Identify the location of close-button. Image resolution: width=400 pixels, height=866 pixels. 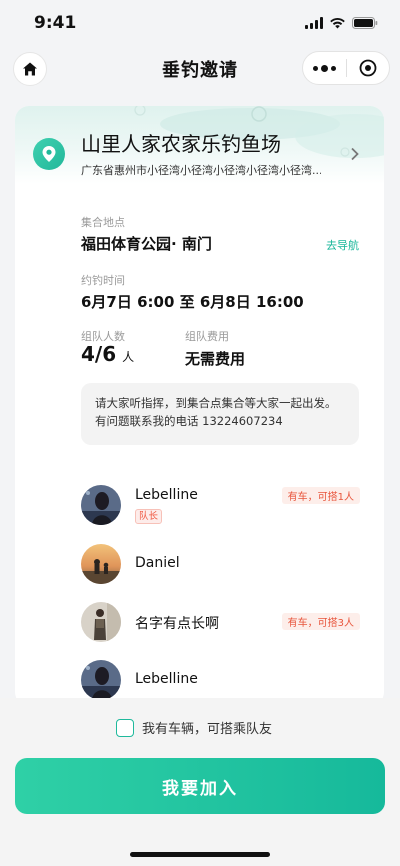
(368, 68).